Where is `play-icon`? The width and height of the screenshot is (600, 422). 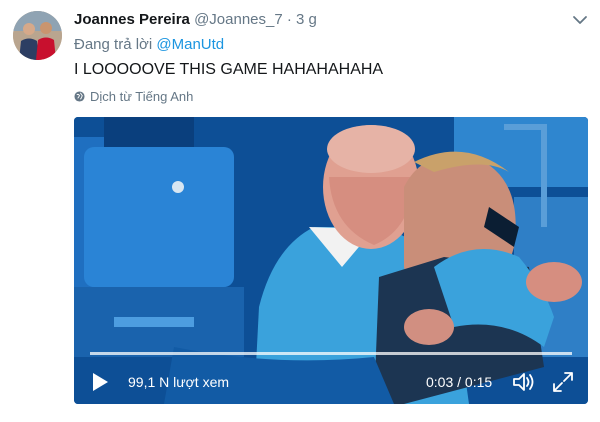 play-icon is located at coordinates (100, 382).